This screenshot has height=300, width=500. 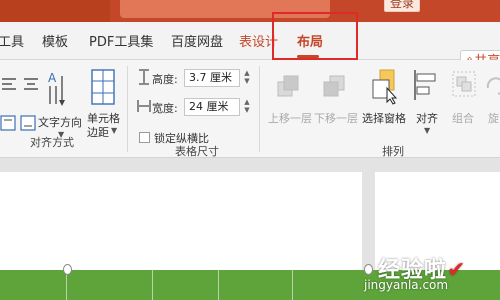 What do you see at coordinates (384, 118) in the screenshot?
I see `selection-pane-label: 选择窗格` at bounding box center [384, 118].